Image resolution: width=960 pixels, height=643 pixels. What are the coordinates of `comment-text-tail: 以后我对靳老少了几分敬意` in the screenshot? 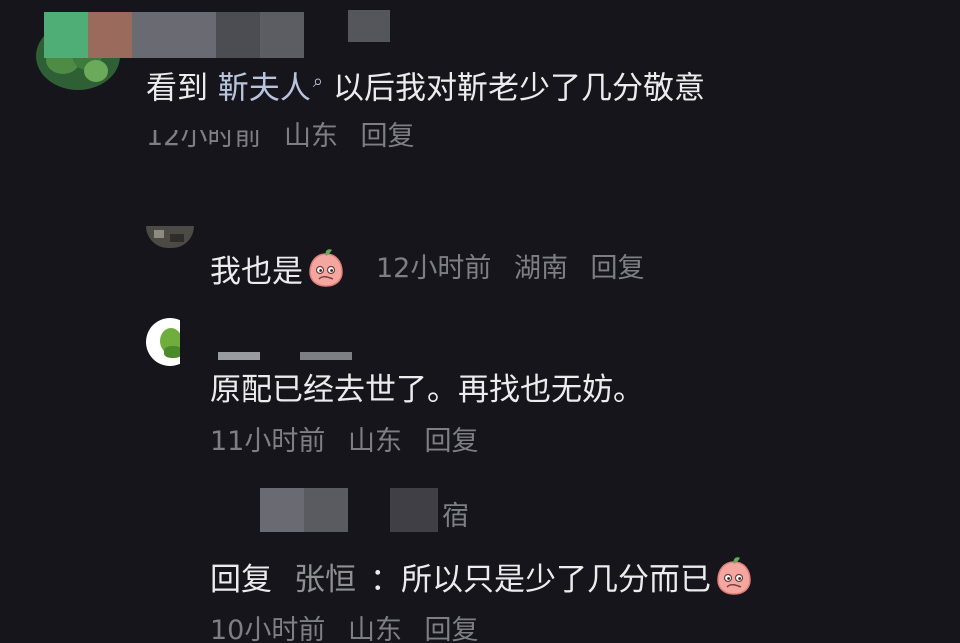 It's located at (518, 88).